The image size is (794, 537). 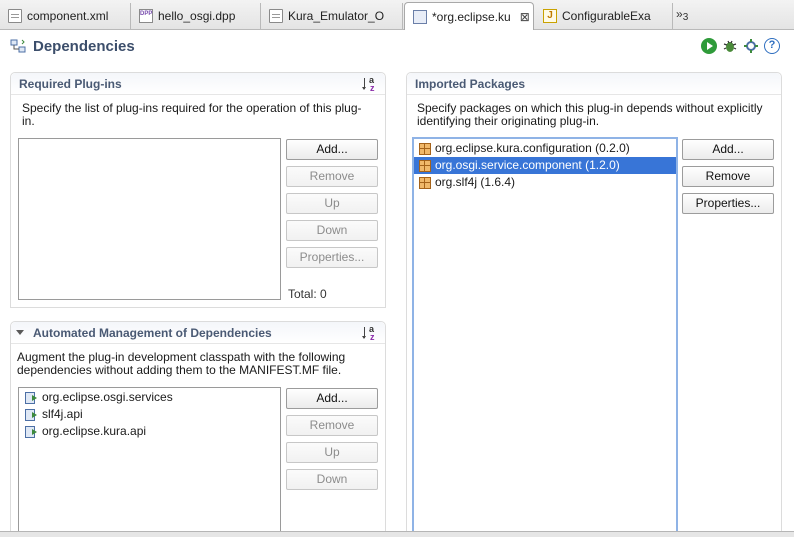 I want to click on editor-page-tabs, so click(x=397, y=534).